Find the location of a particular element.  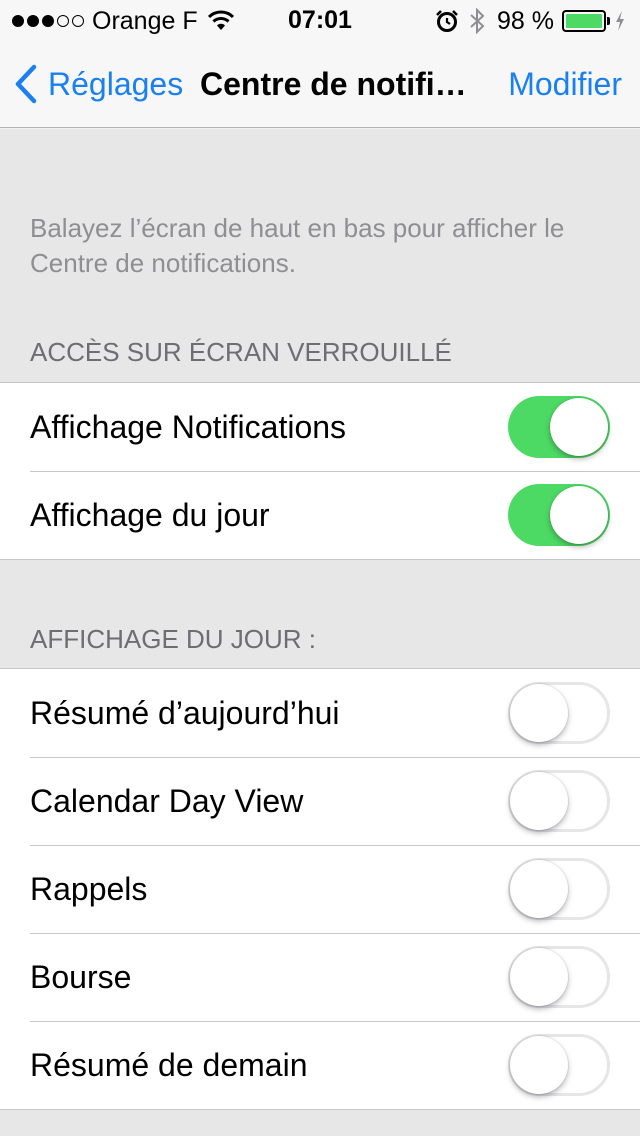

stocks-toggle is located at coordinates (559, 977).